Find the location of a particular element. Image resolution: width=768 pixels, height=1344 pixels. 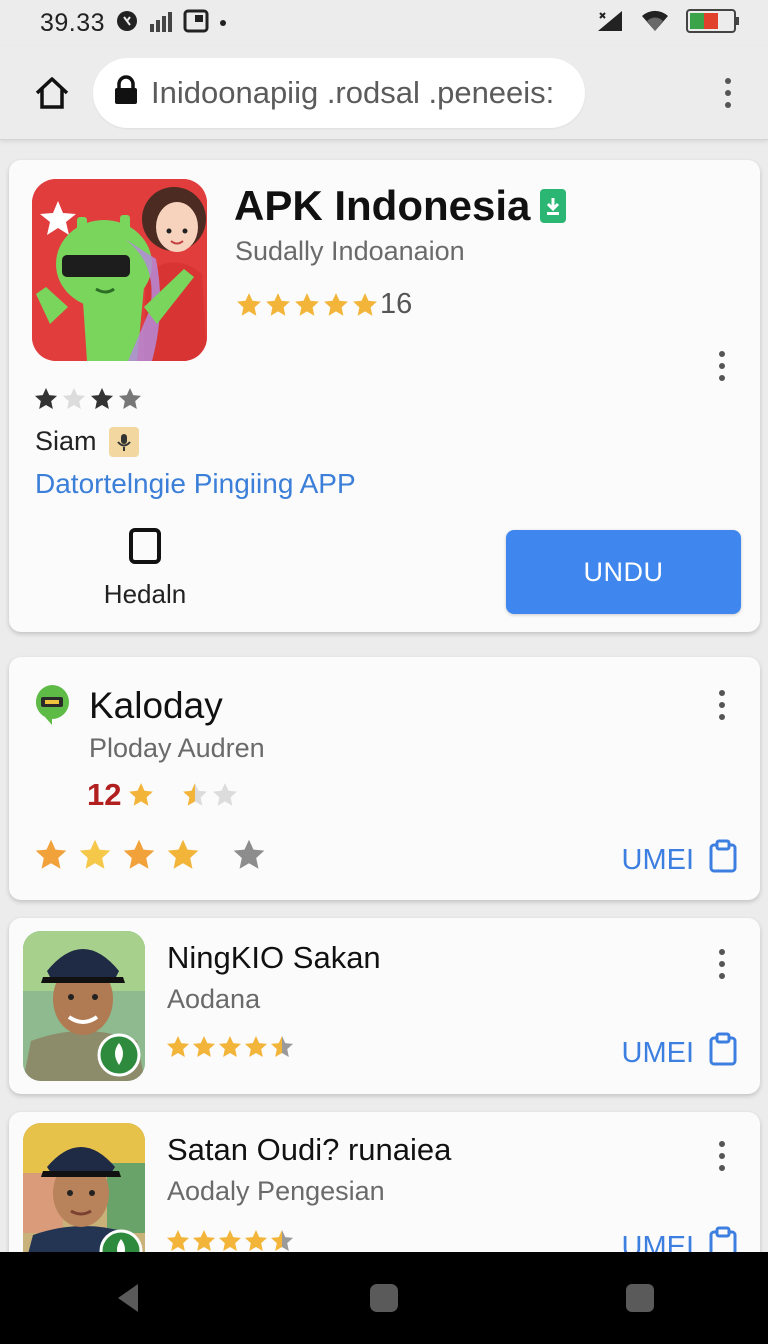

app-rating: 12 is located at coordinates (164, 795).